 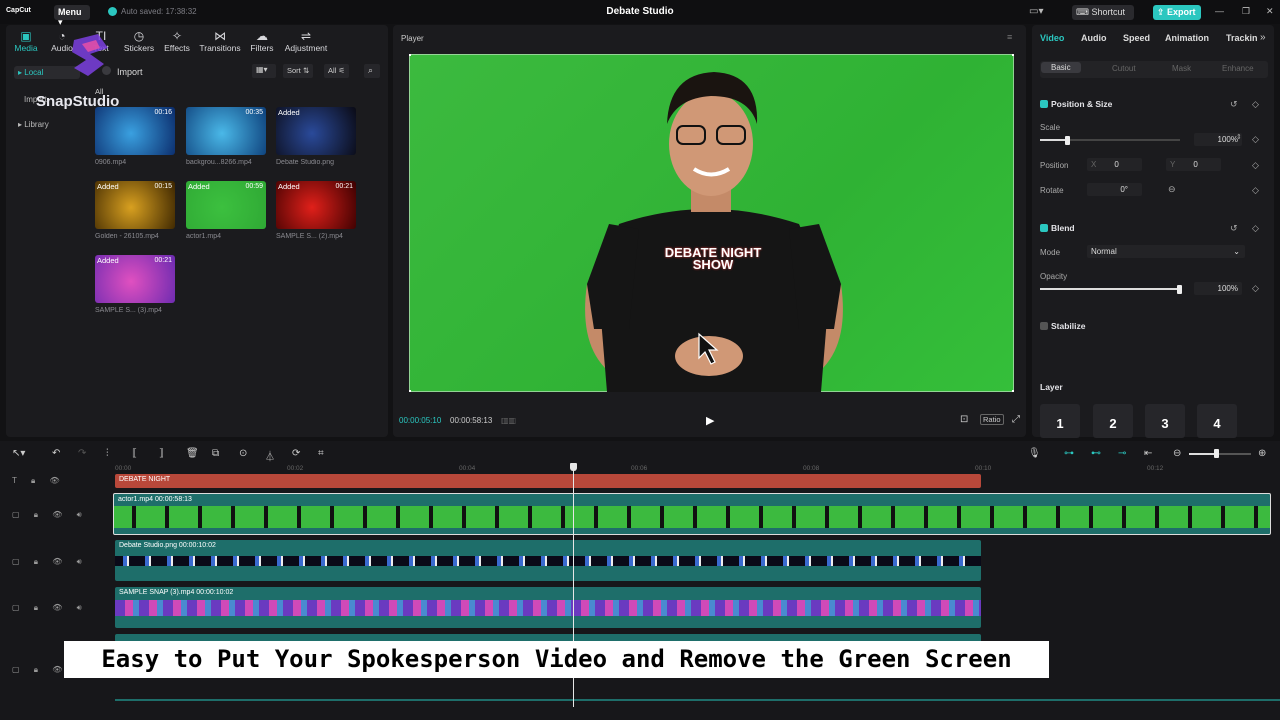 I want to click on media-thumbnail: Added, so click(x=316, y=131).